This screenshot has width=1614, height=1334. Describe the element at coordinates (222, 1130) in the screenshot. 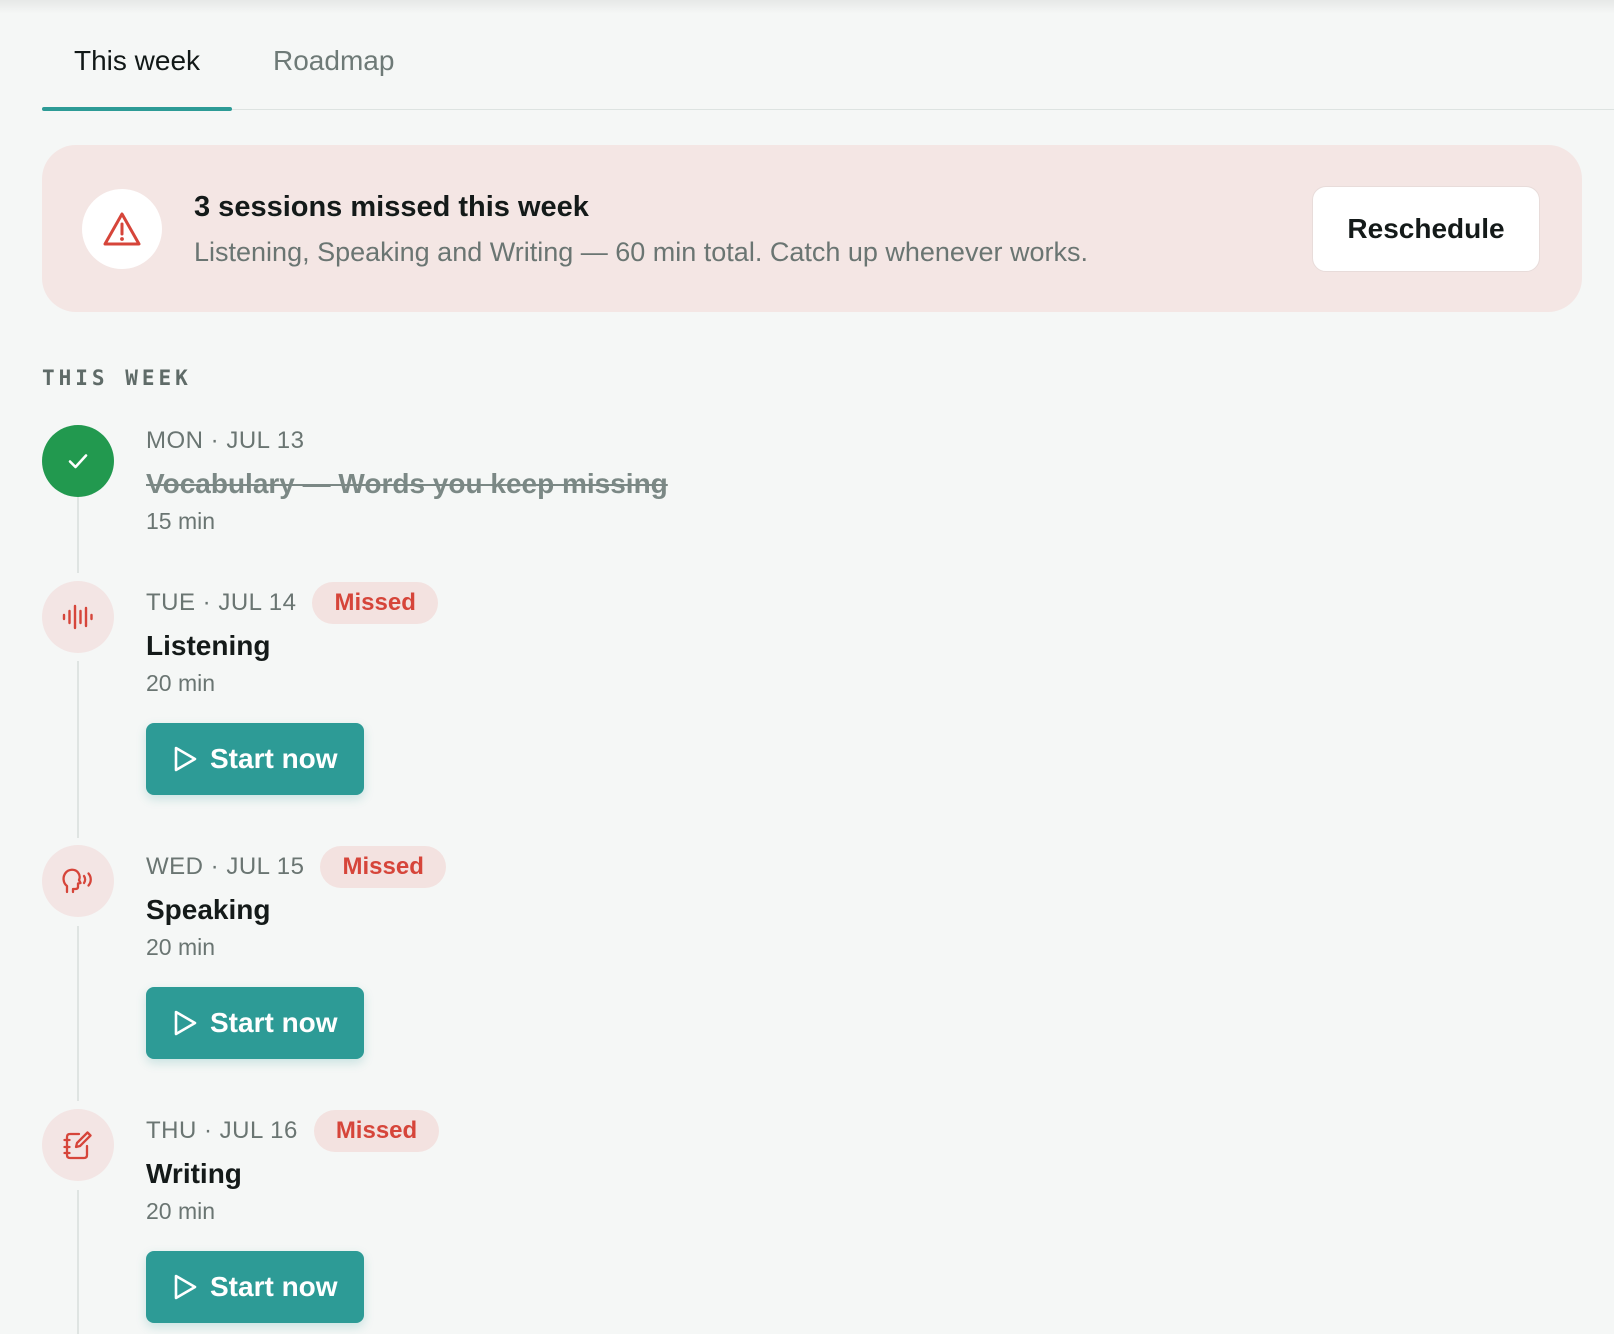

I see `session-day: THU · JUL 16` at that location.